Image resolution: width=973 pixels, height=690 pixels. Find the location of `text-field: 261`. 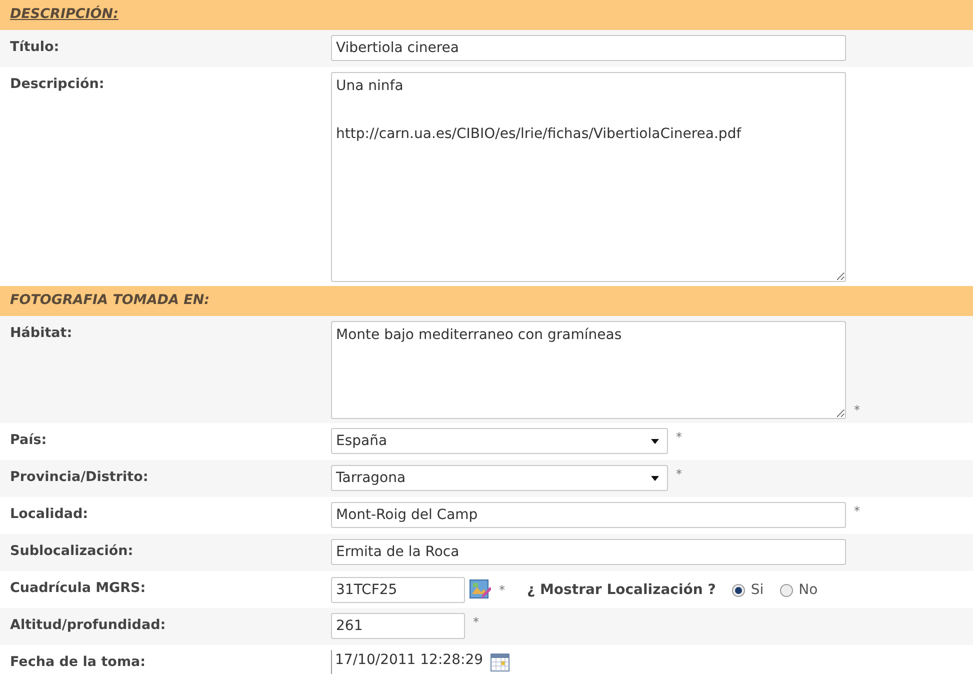

text-field: 261 is located at coordinates (398, 626).